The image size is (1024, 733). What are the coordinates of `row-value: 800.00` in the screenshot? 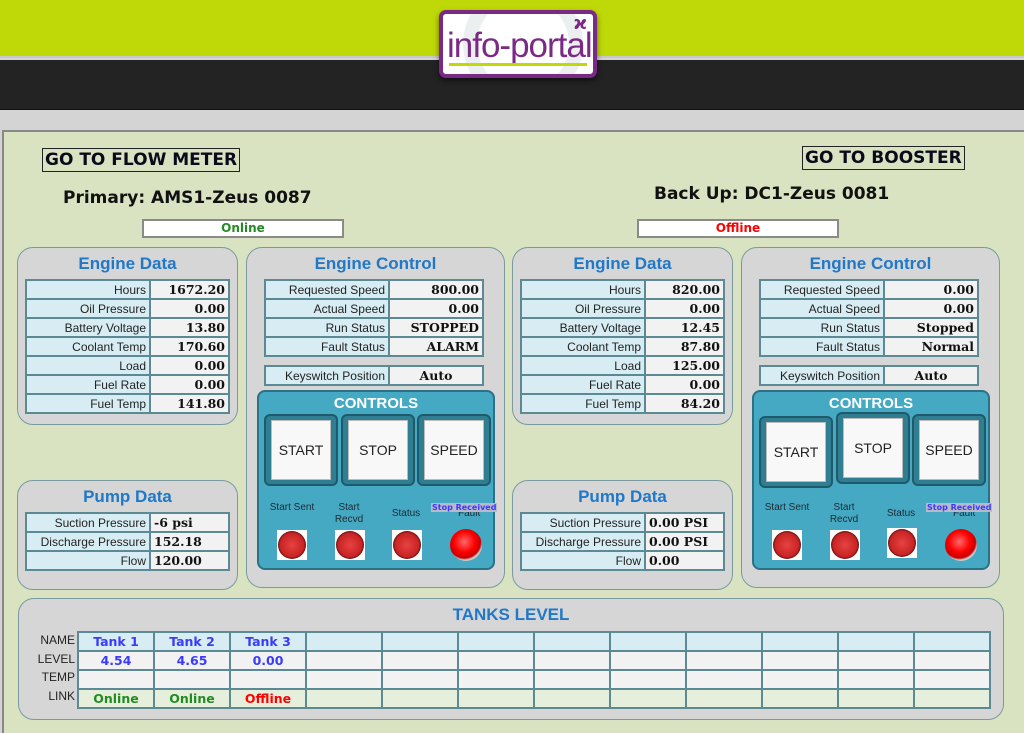 It's located at (436, 289).